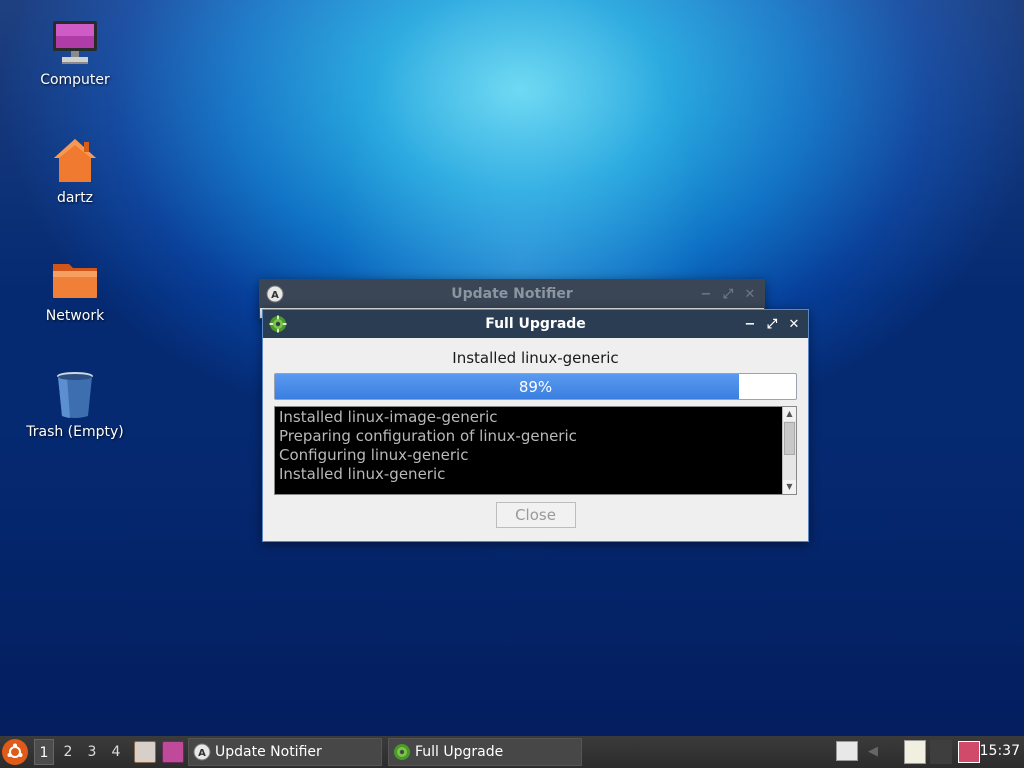 This screenshot has width=1024, height=768. Describe the element at coordinates (535, 358) in the screenshot. I see `upgrade-status: Installed linux-generic` at that location.